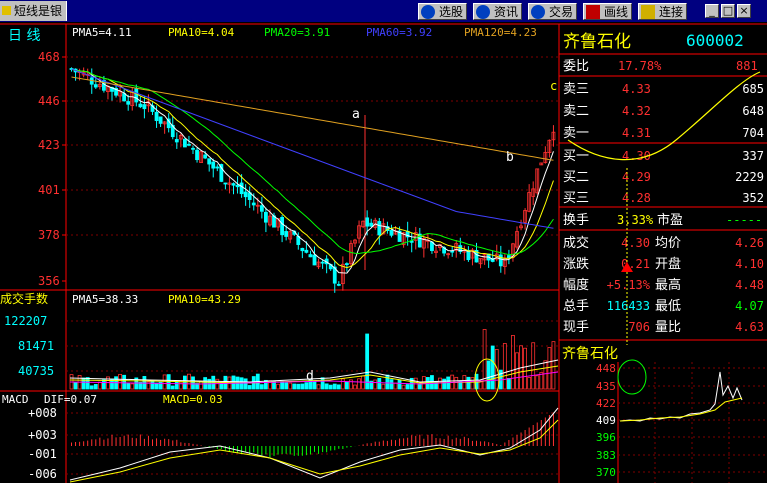  Describe the element at coordinates (399, 32) in the screenshot. I see `ma60-legend: PMA60=3.92` at that location.